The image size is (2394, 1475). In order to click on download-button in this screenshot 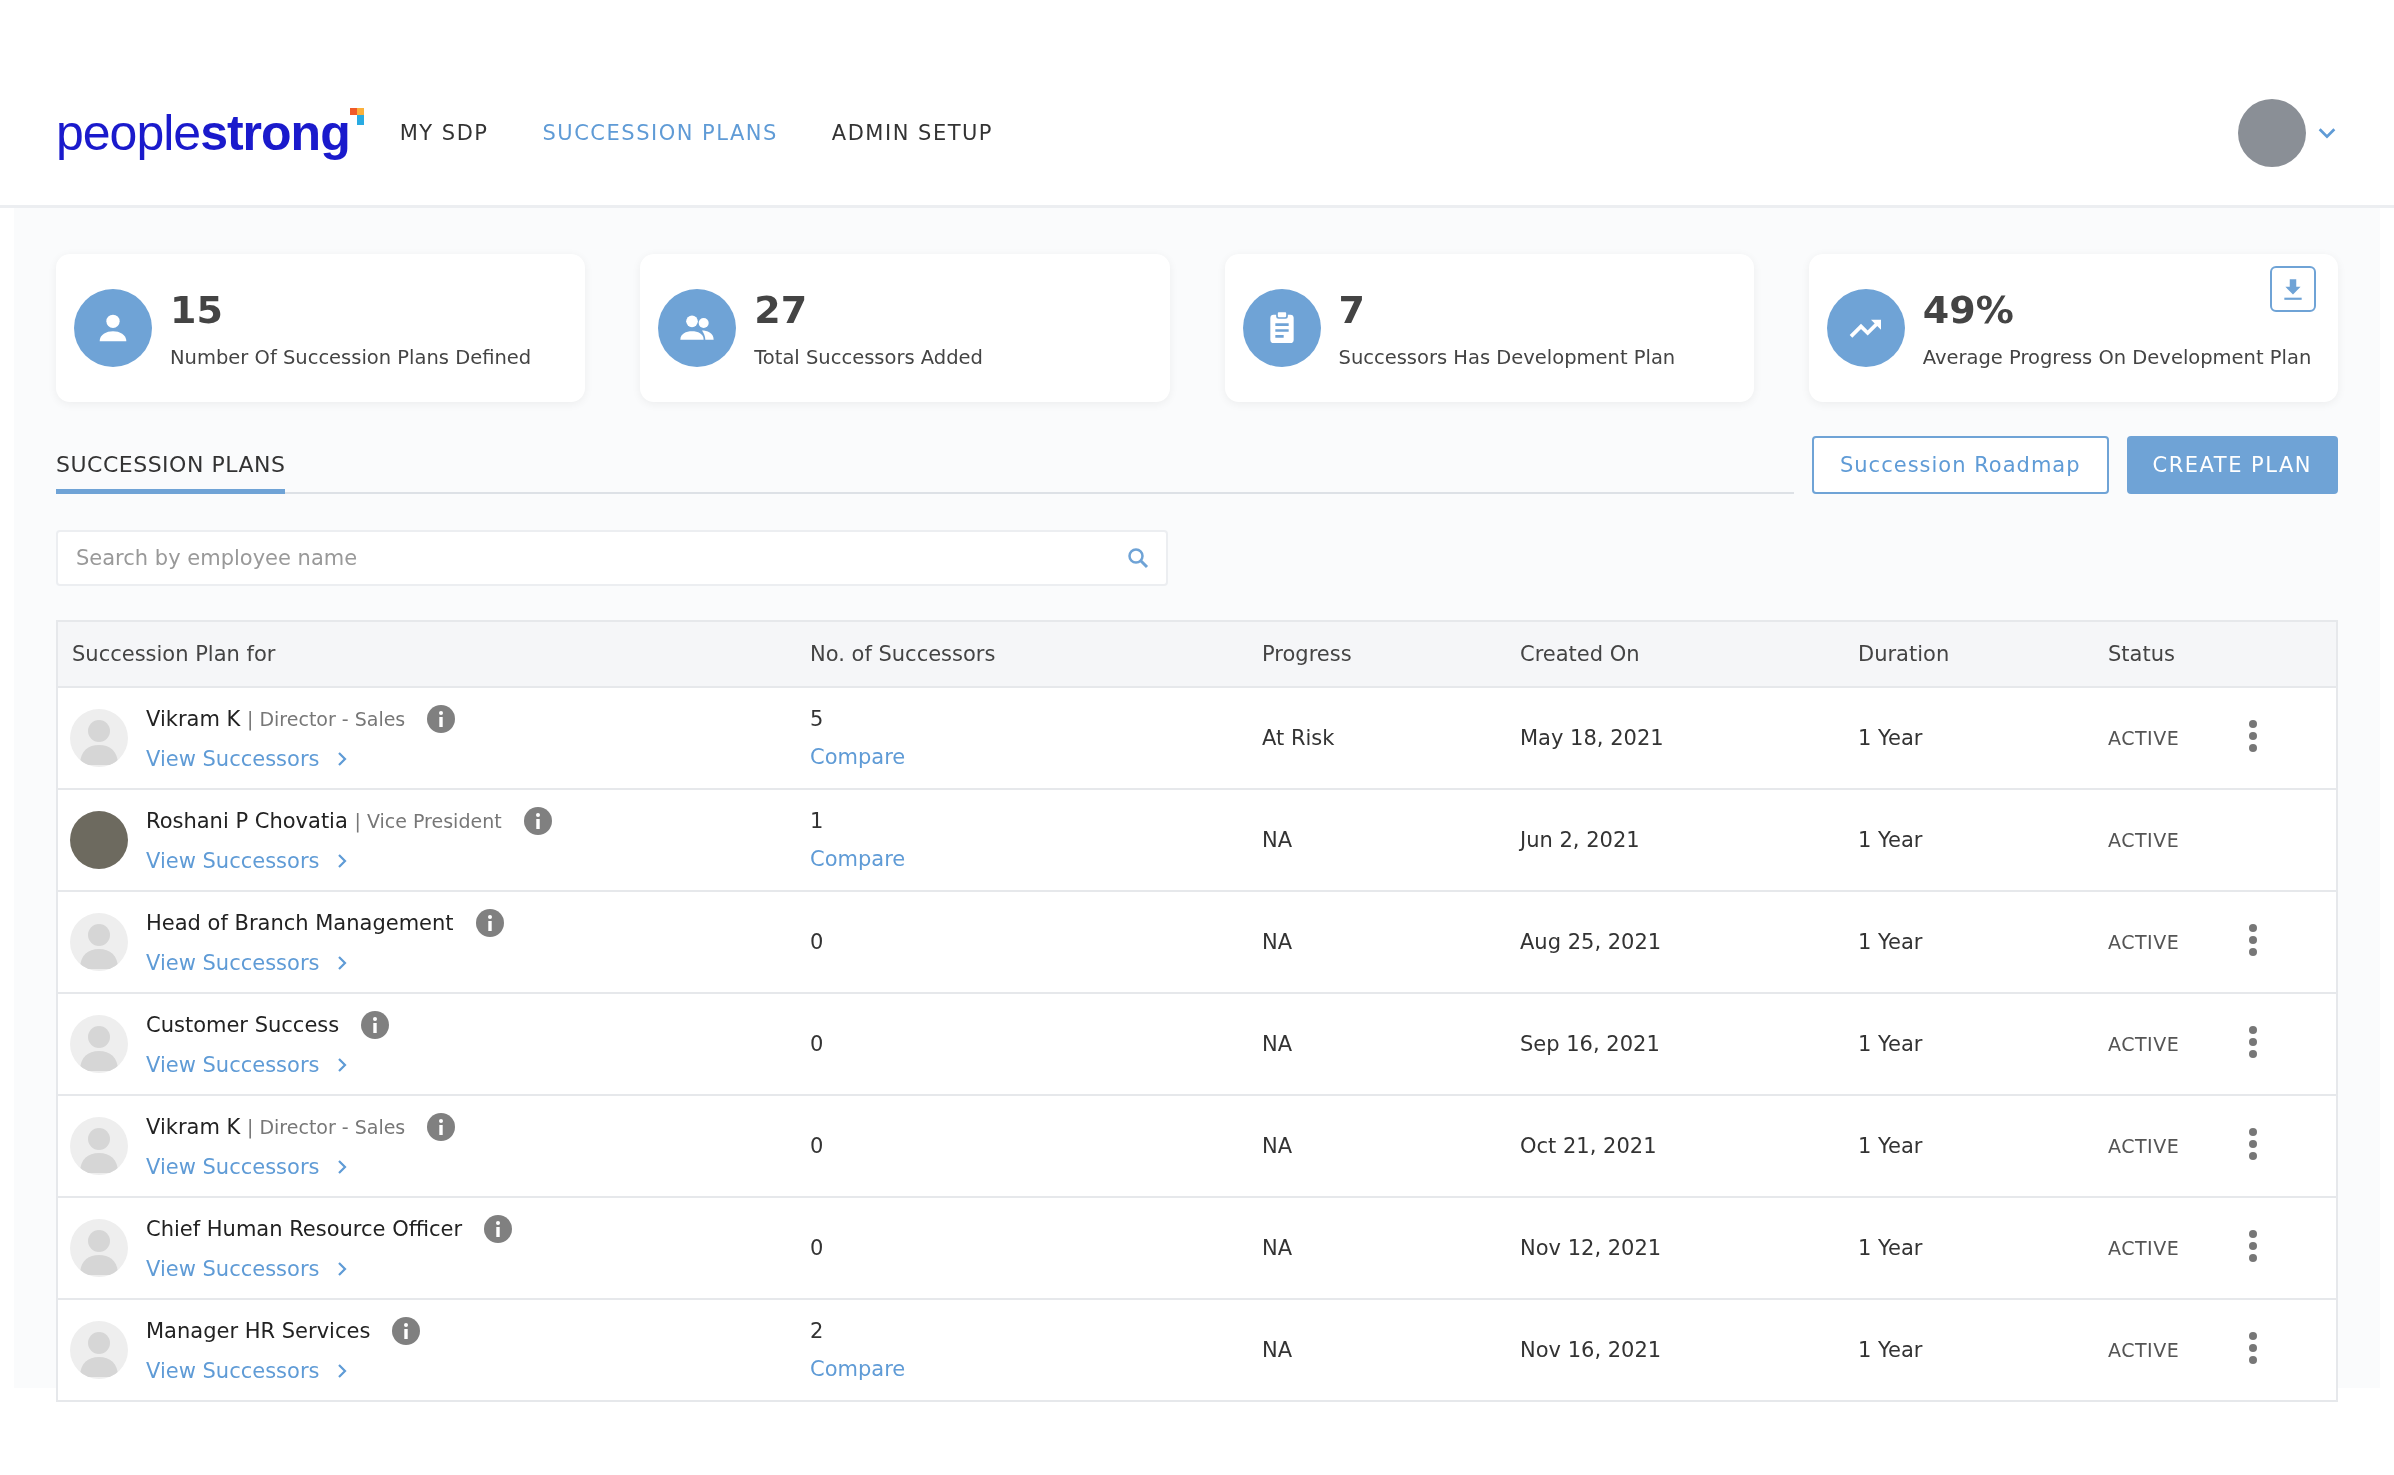, I will do `click(2293, 289)`.